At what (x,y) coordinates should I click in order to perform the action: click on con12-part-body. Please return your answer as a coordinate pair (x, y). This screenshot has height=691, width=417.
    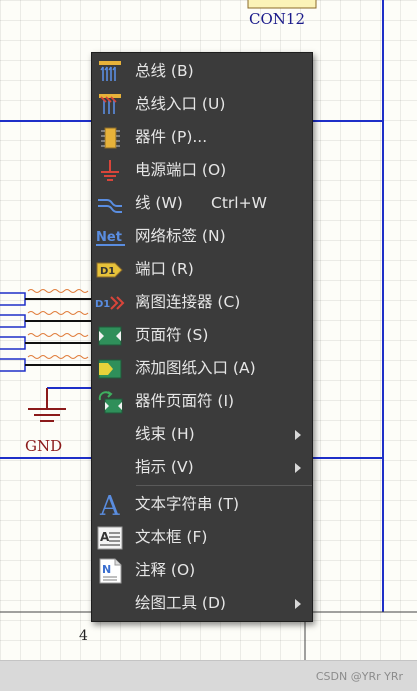
    Looking at the image, I should click on (282, 4).